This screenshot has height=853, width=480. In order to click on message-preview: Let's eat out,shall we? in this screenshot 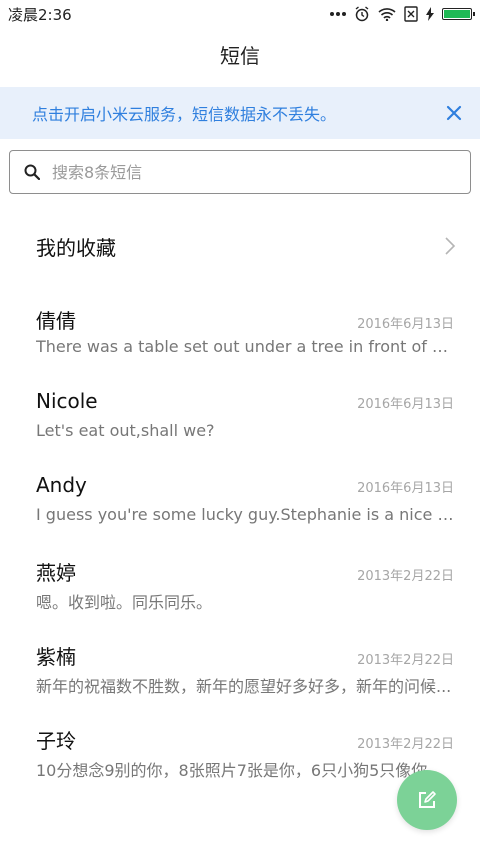, I will do `click(125, 430)`.